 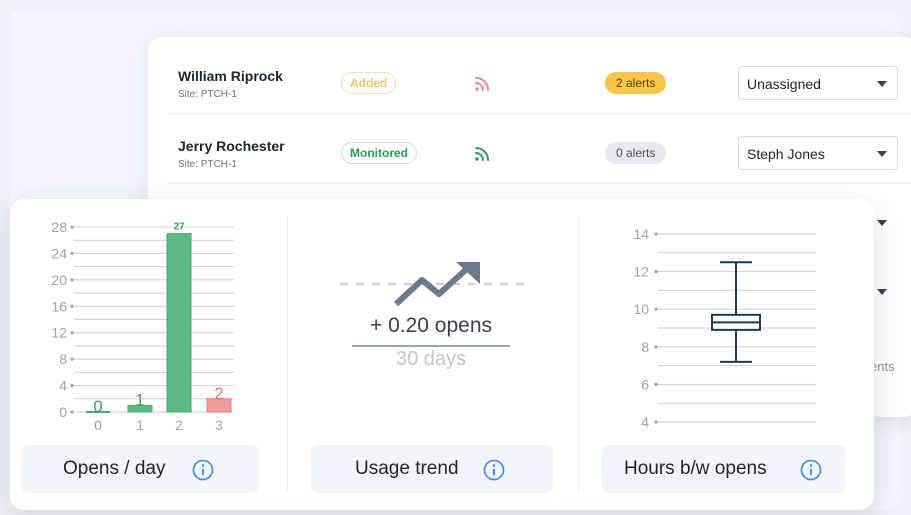 What do you see at coordinates (59, 306) in the screenshot?
I see `y-tick-label: 16` at bounding box center [59, 306].